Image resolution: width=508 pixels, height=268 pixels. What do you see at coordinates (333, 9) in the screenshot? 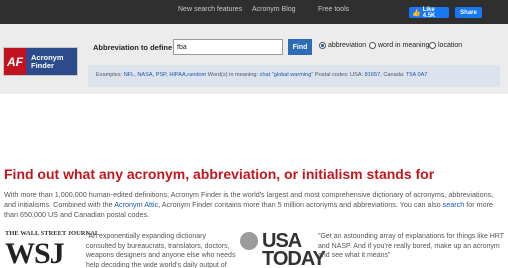
I see `nav-free-tools: Free tools` at bounding box center [333, 9].